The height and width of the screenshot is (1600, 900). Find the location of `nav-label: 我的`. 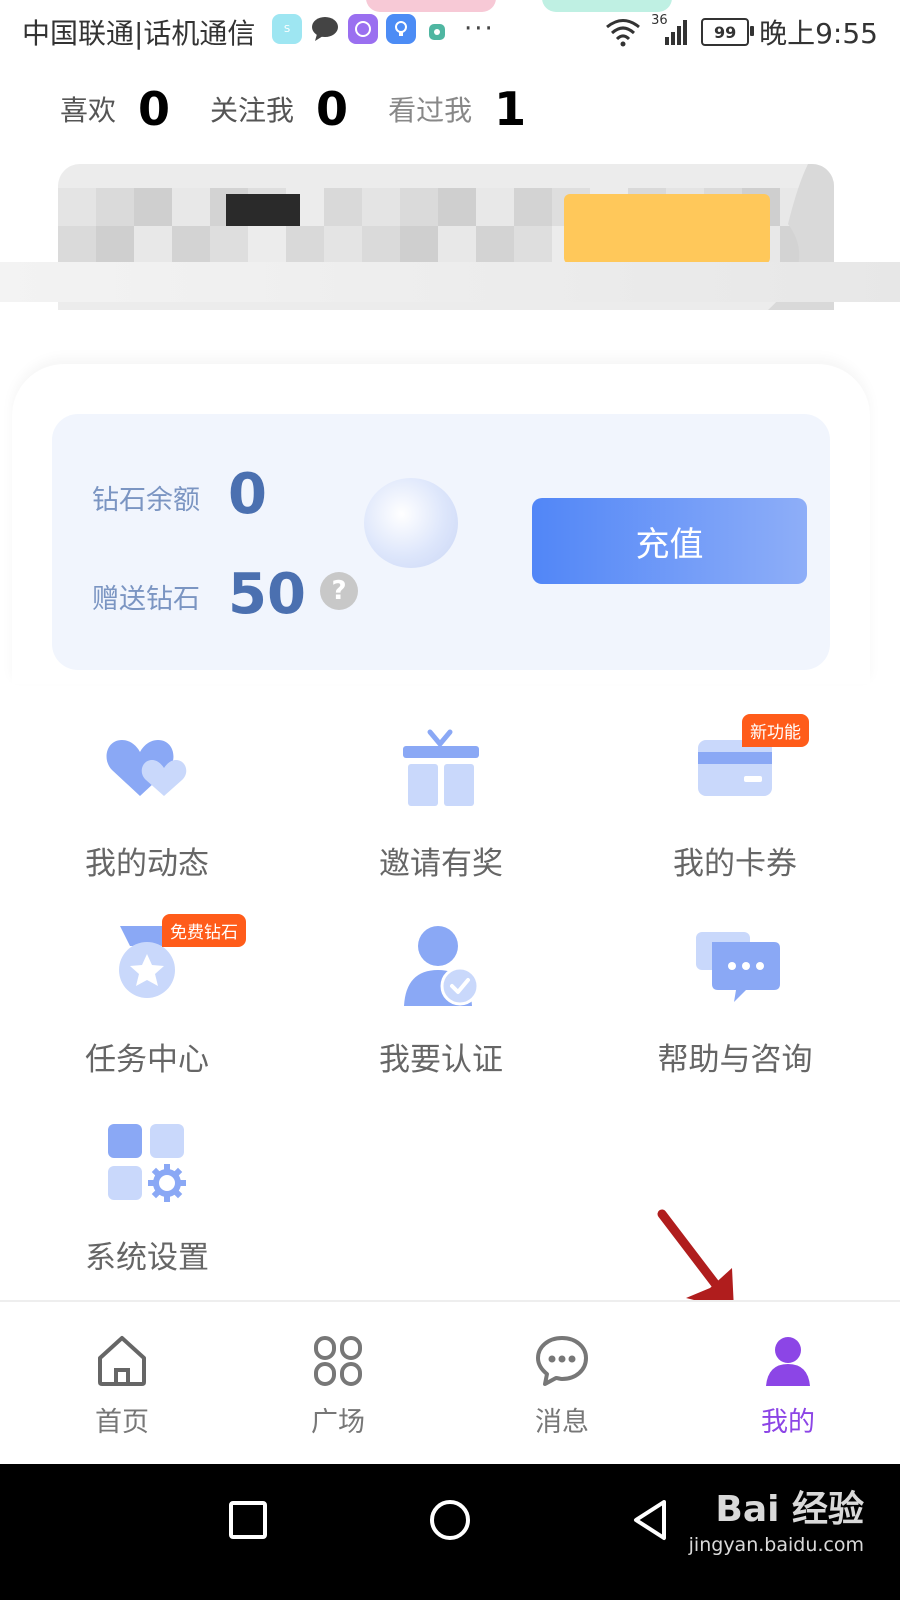

nav-label: 我的 is located at coordinates (788, 1422).